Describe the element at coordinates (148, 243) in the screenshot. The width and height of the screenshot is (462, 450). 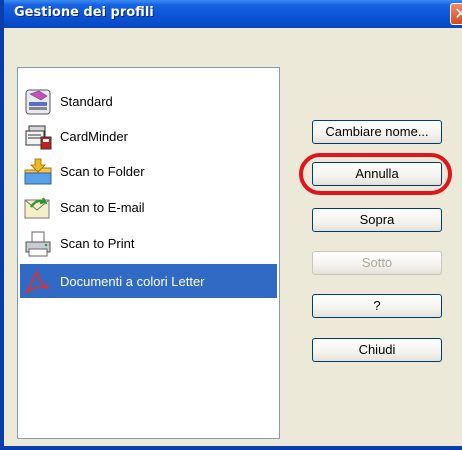
I see `profile-item-scan-to-print: Scan to Print` at that location.